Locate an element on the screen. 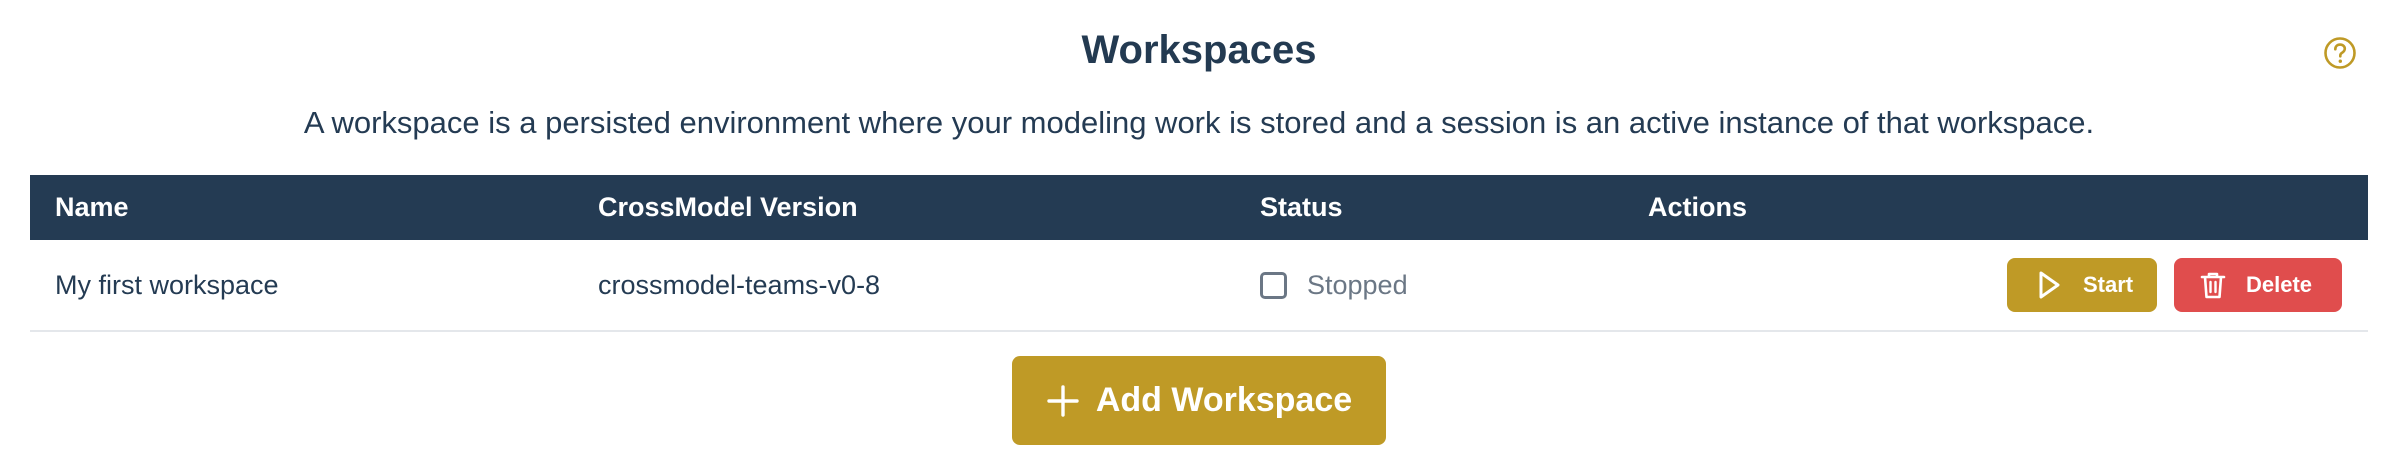 The height and width of the screenshot is (471, 2398). delete-button: Delete is located at coordinates (2258, 285).